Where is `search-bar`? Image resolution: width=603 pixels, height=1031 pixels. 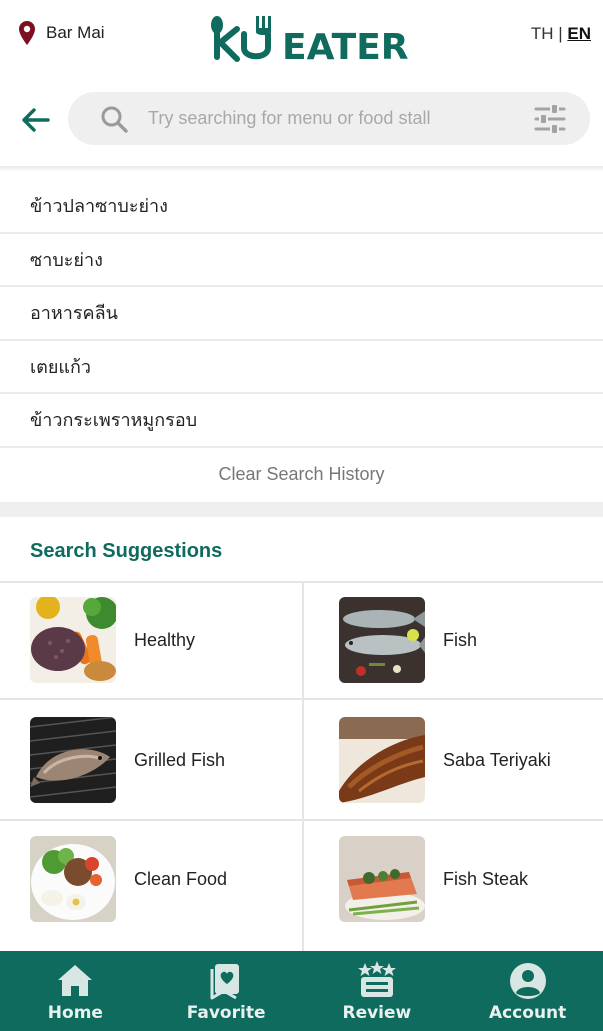
search-bar is located at coordinates (329, 118).